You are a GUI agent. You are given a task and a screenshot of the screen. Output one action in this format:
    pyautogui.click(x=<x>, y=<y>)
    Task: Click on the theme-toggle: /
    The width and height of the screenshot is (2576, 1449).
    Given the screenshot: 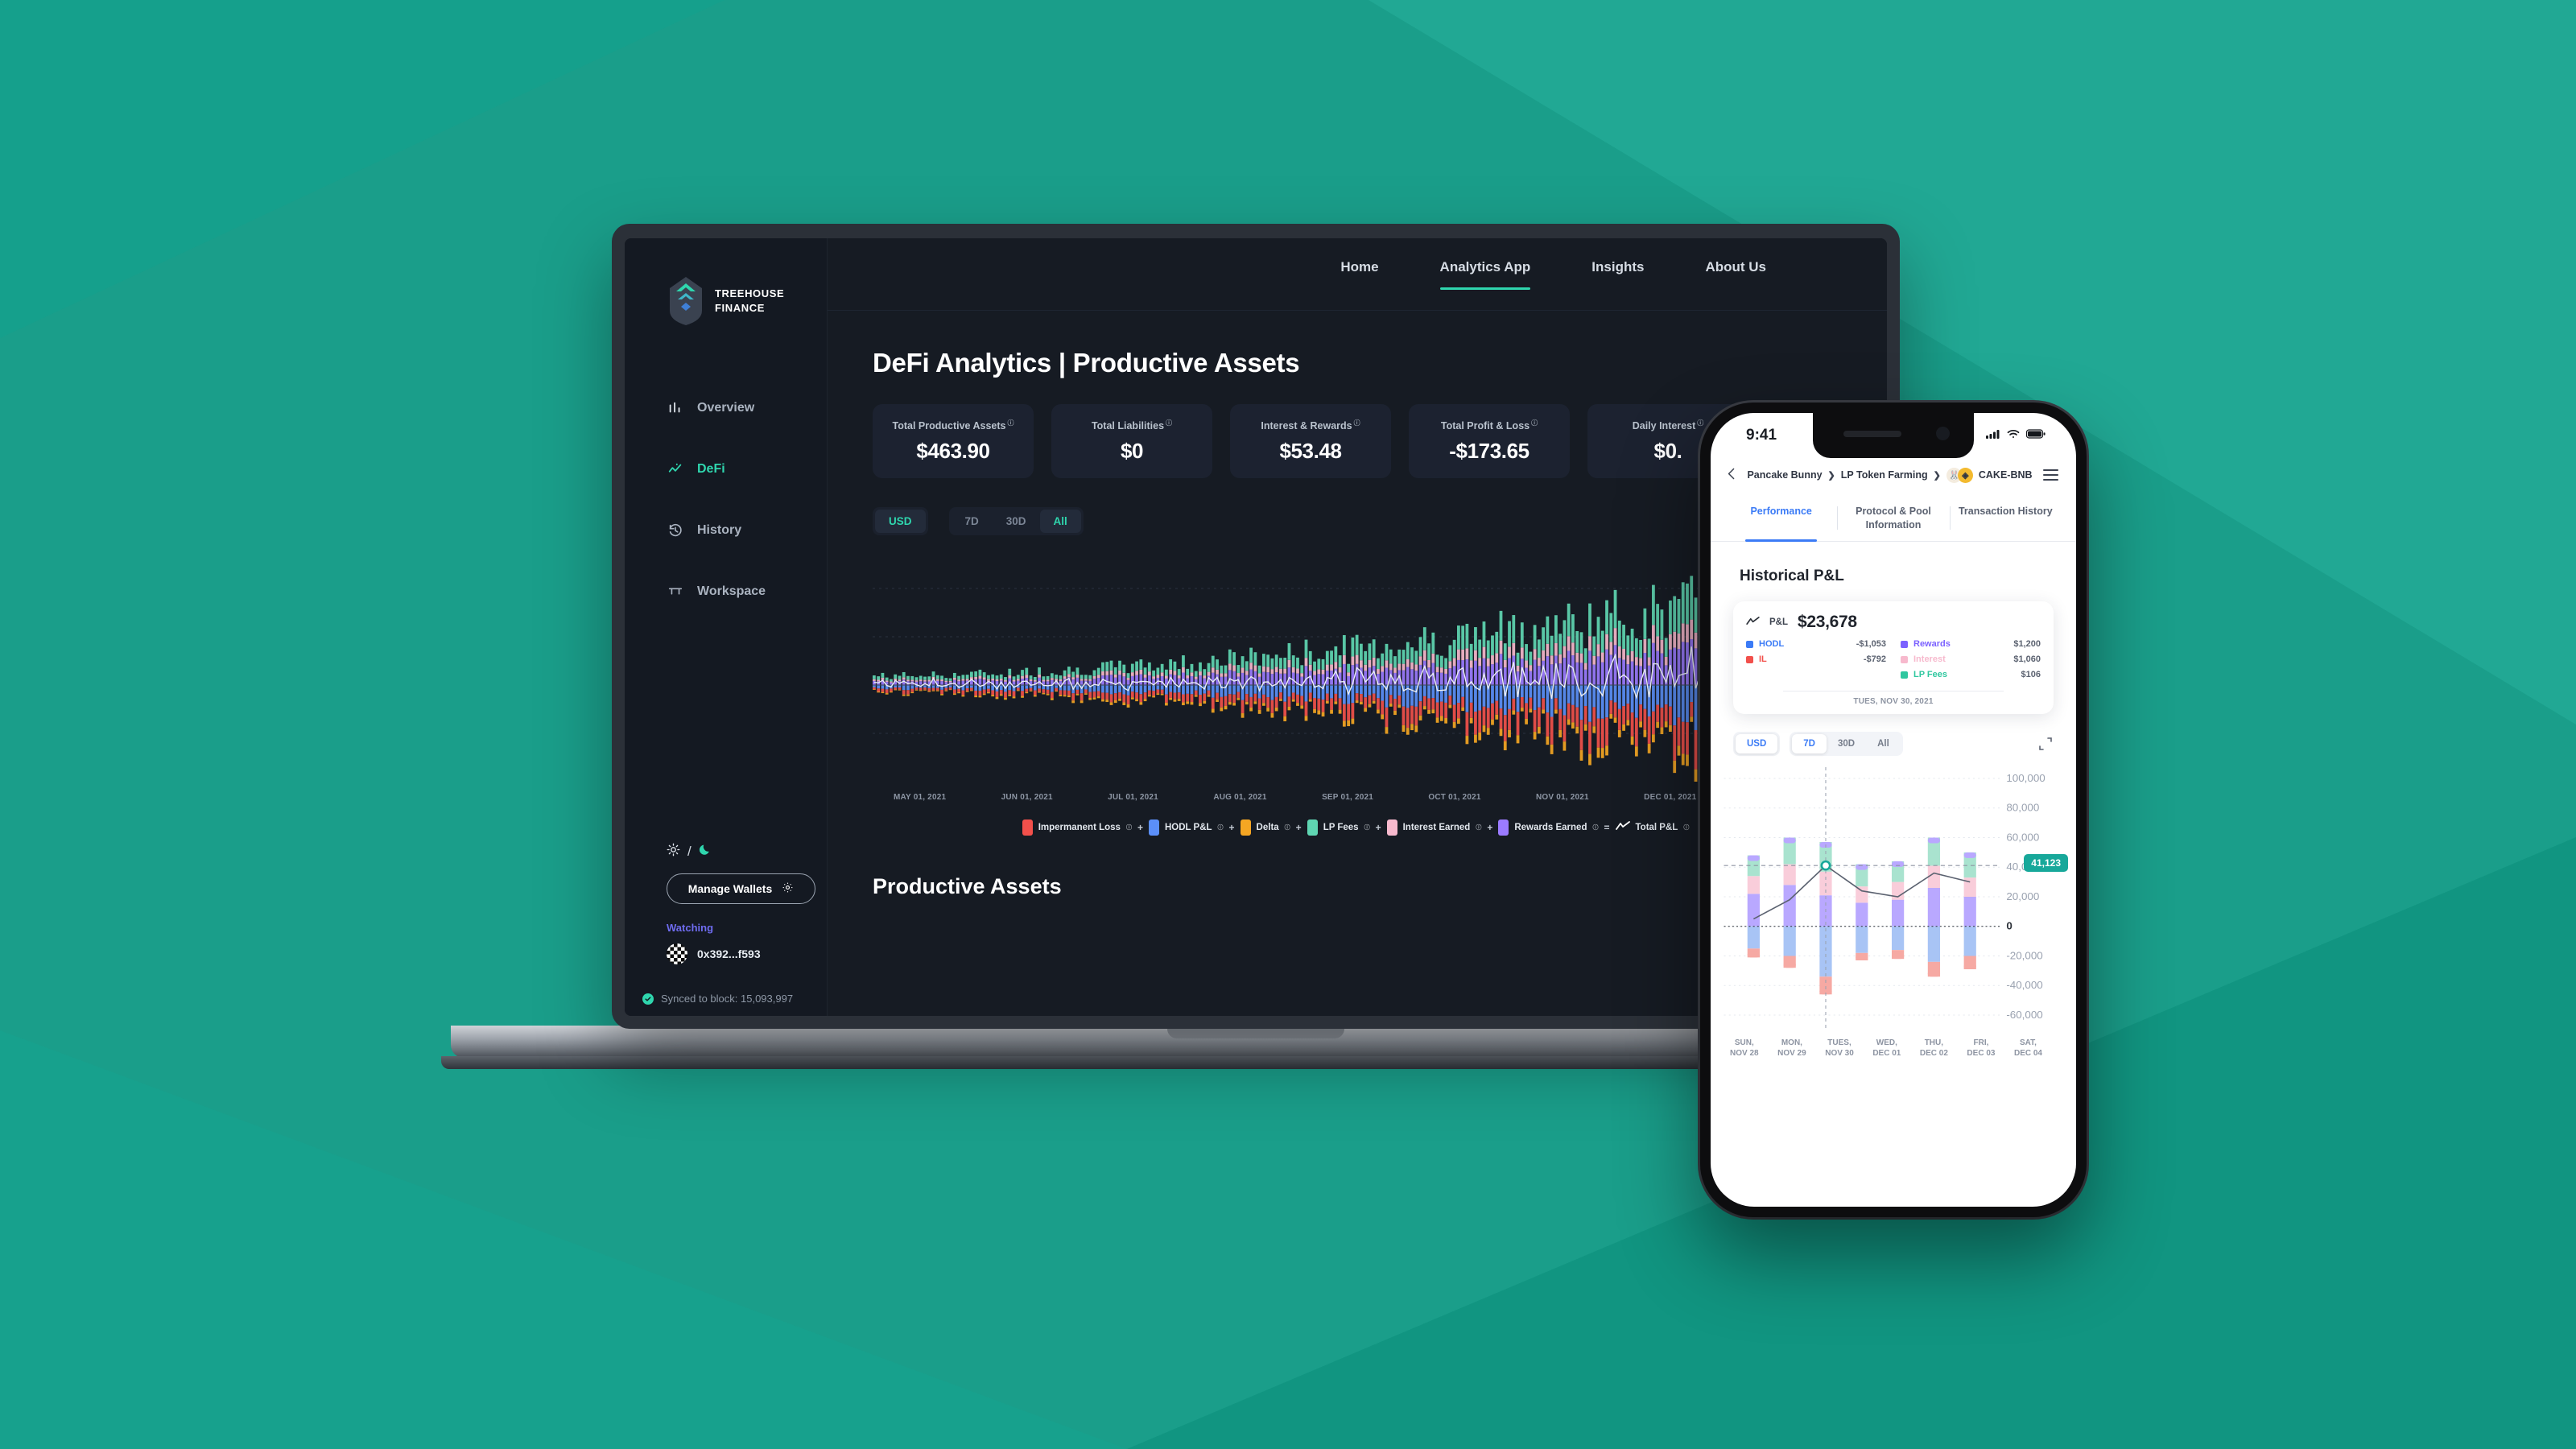 What is the action you would take?
    pyautogui.click(x=739, y=852)
    